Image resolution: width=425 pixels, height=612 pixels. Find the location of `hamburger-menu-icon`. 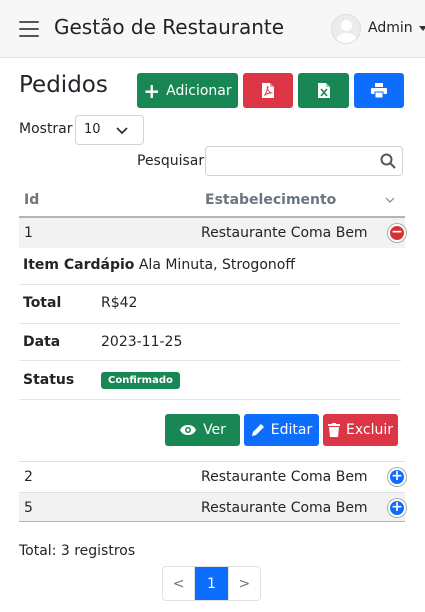

hamburger-menu-icon is located at coordinates (29, 29).